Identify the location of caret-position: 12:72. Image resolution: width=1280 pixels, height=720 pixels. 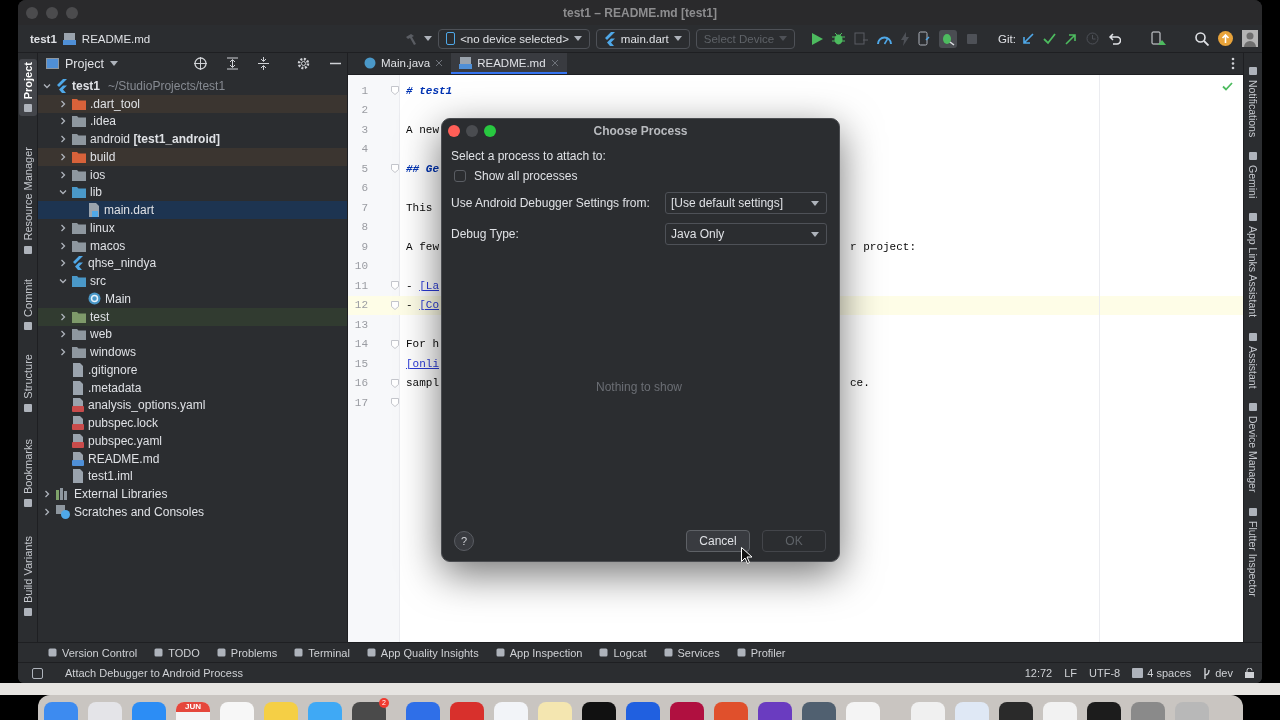
(1038, 673).